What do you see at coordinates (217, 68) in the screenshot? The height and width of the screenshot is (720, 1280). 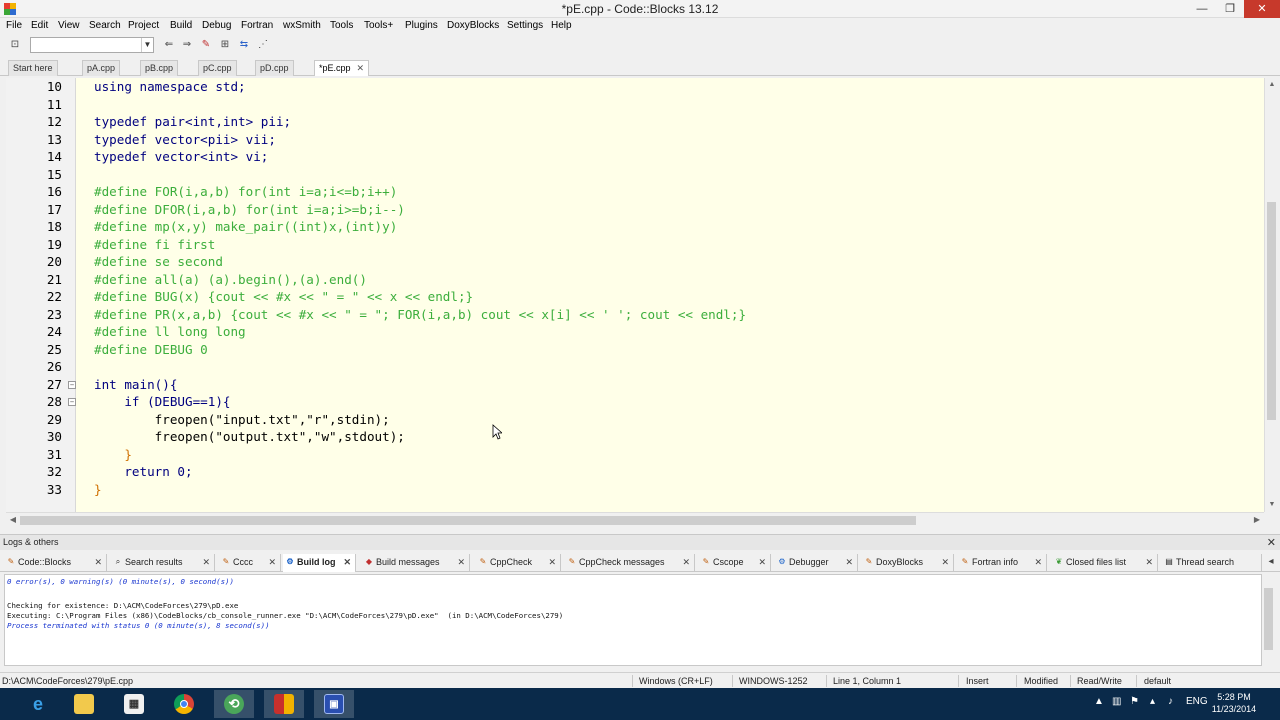 I see `tab-pc: pC.cpp` at bounding box center [217, 68].